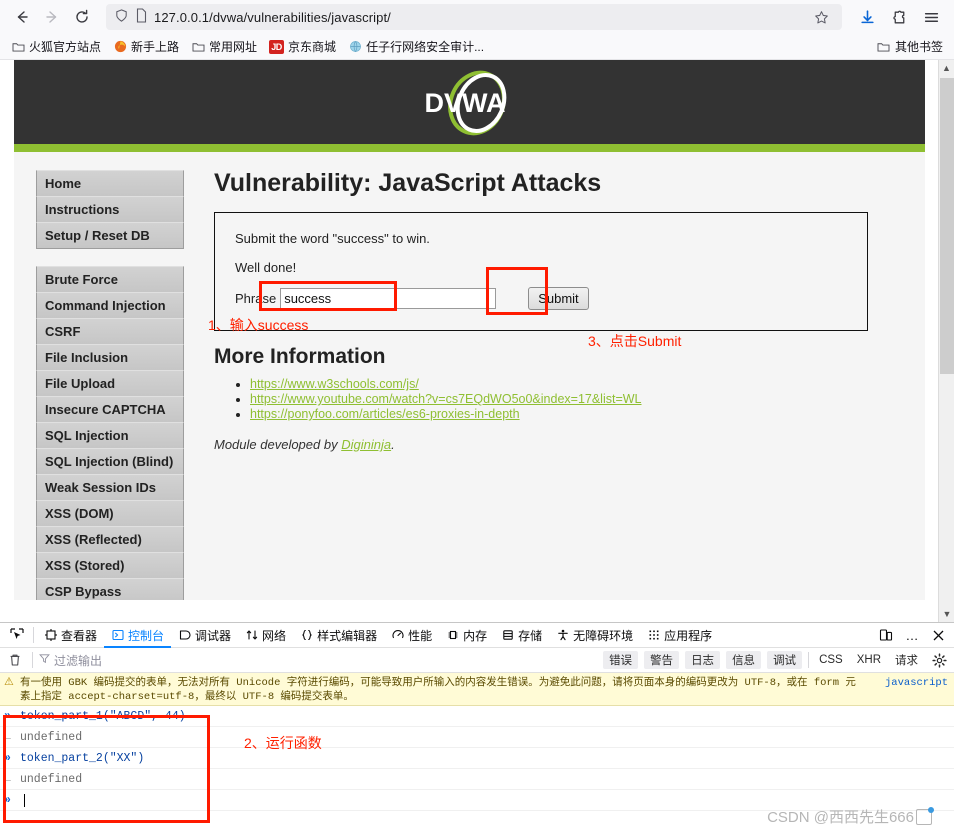 The width and height of the screenshot is (954, 835). Describe the element at coordinates (33, 635) in the screenshot. I see `tab-separator` at that location.